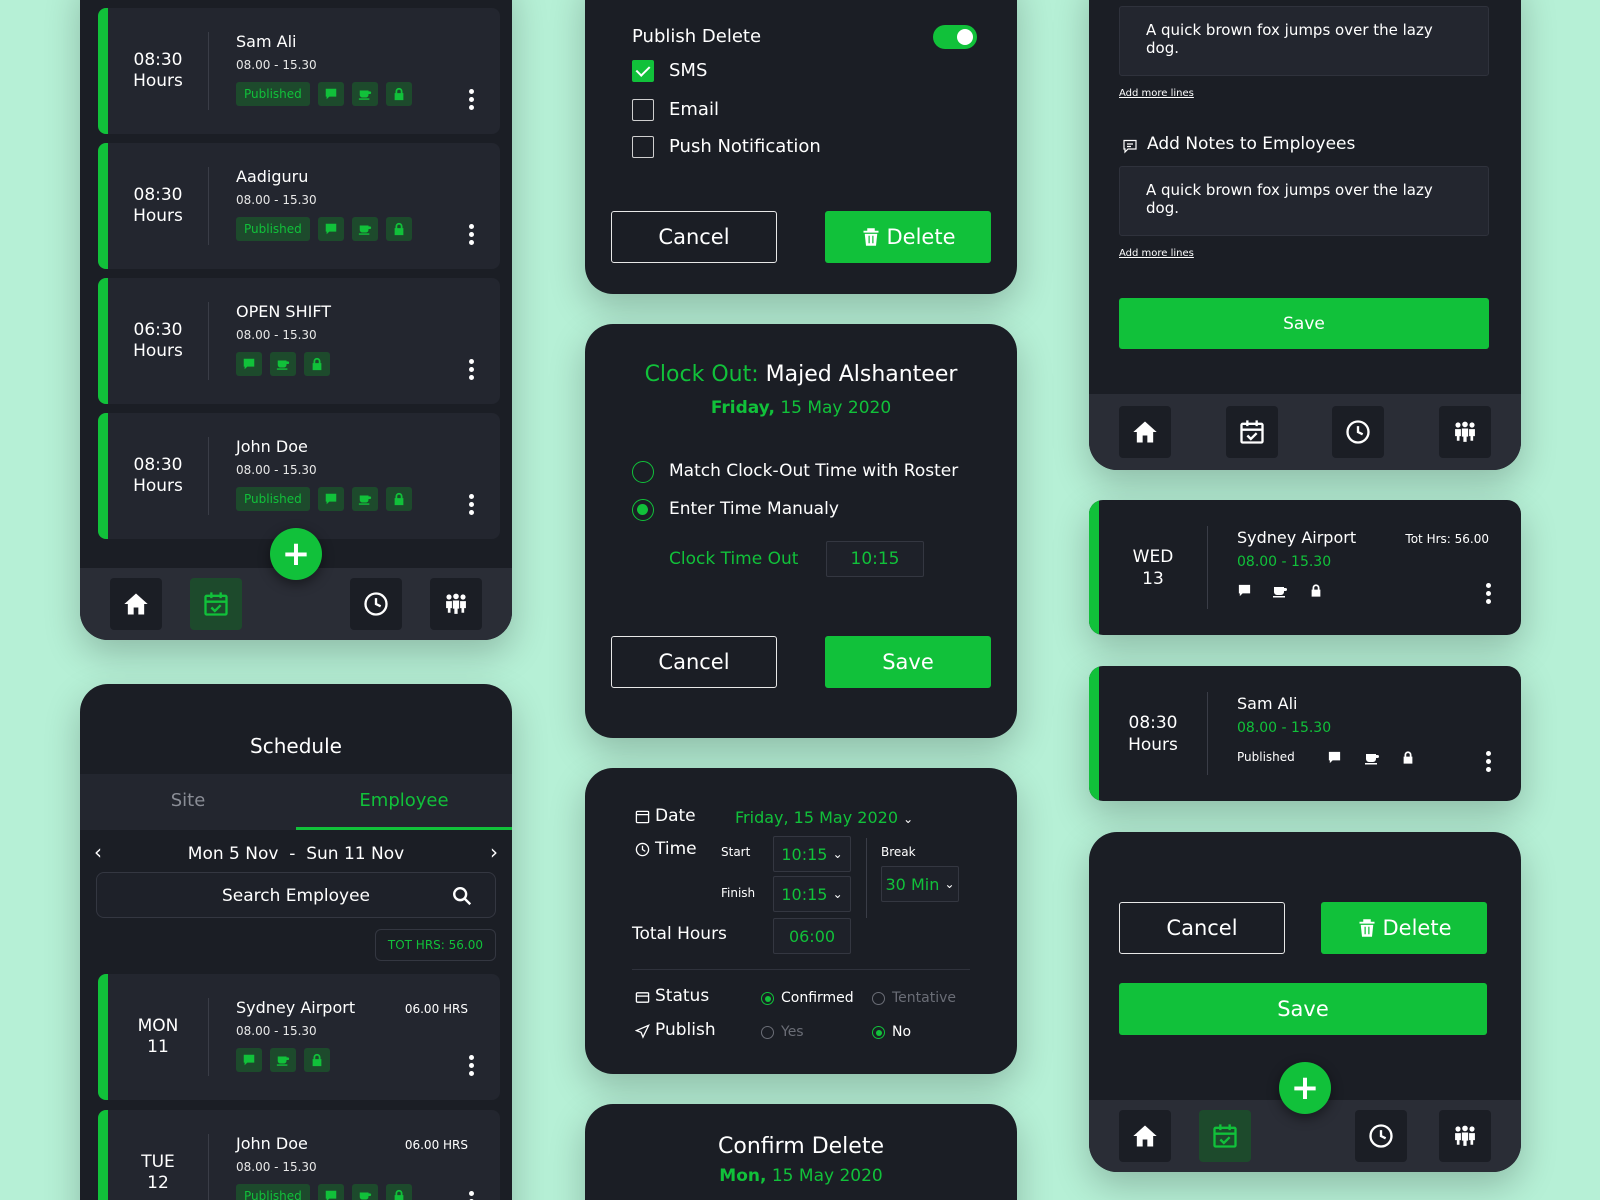  I want to click on enter-manually-label: Enter Time Manualy, so click(754, 509).